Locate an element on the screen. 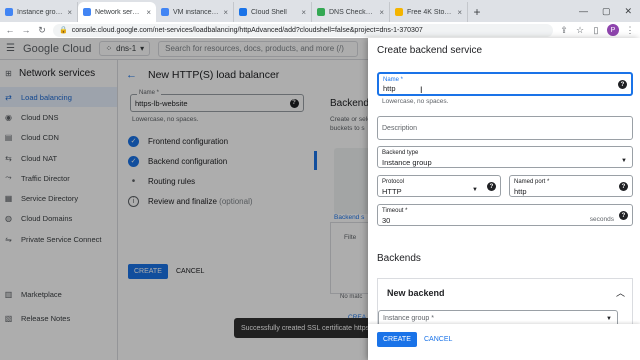 This screenshot has height=360, width=640. new-tab-icon: + is located at coordinates (477, 12).